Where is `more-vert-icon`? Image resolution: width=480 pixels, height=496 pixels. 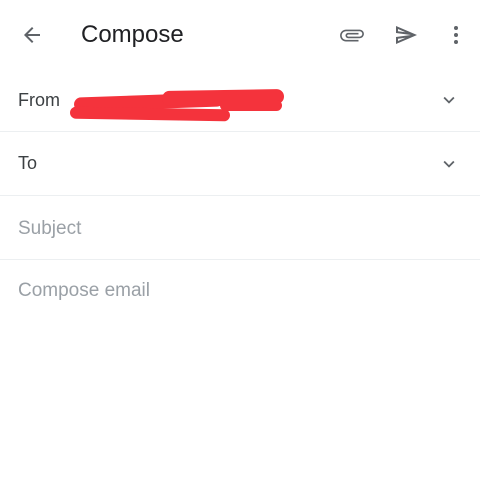 more-vert-icon is located at coordinates (456, 35).